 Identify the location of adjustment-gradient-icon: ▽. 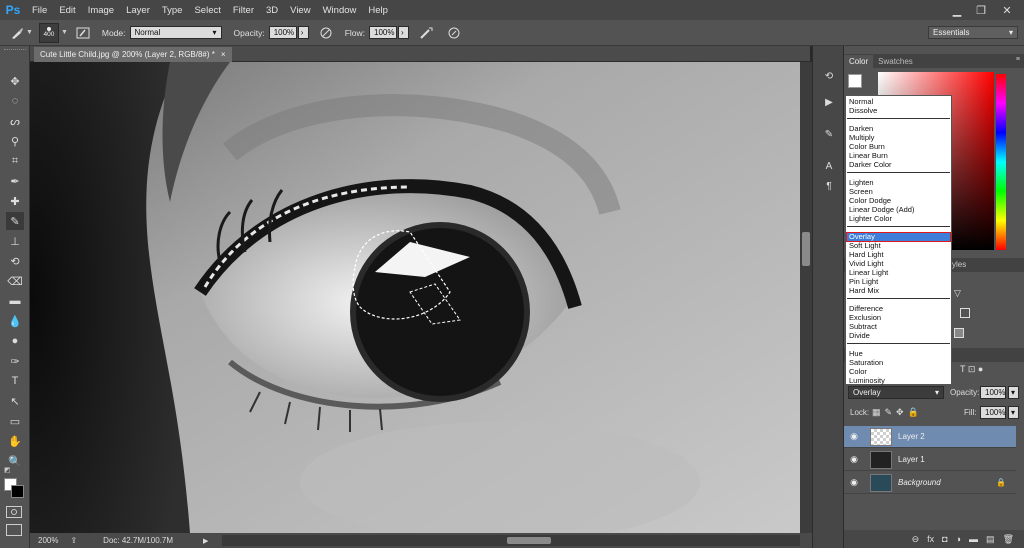
(959, 293).